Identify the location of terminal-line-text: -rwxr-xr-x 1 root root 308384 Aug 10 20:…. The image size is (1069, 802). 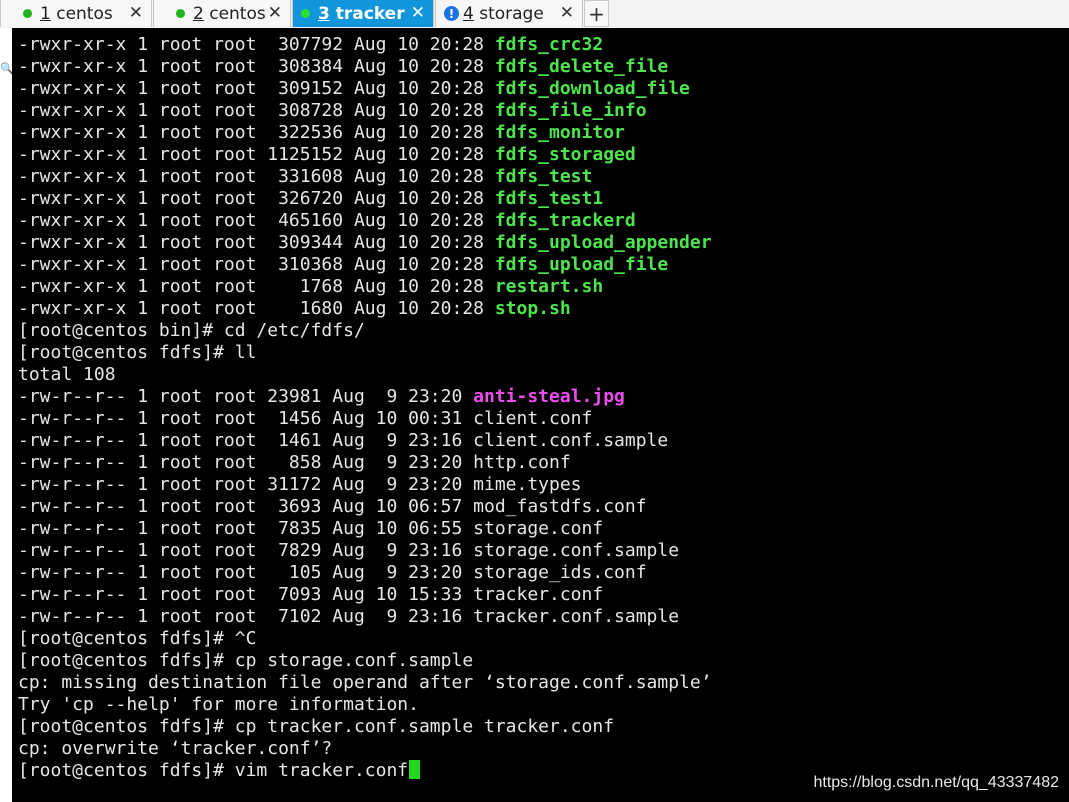
(256, 66).